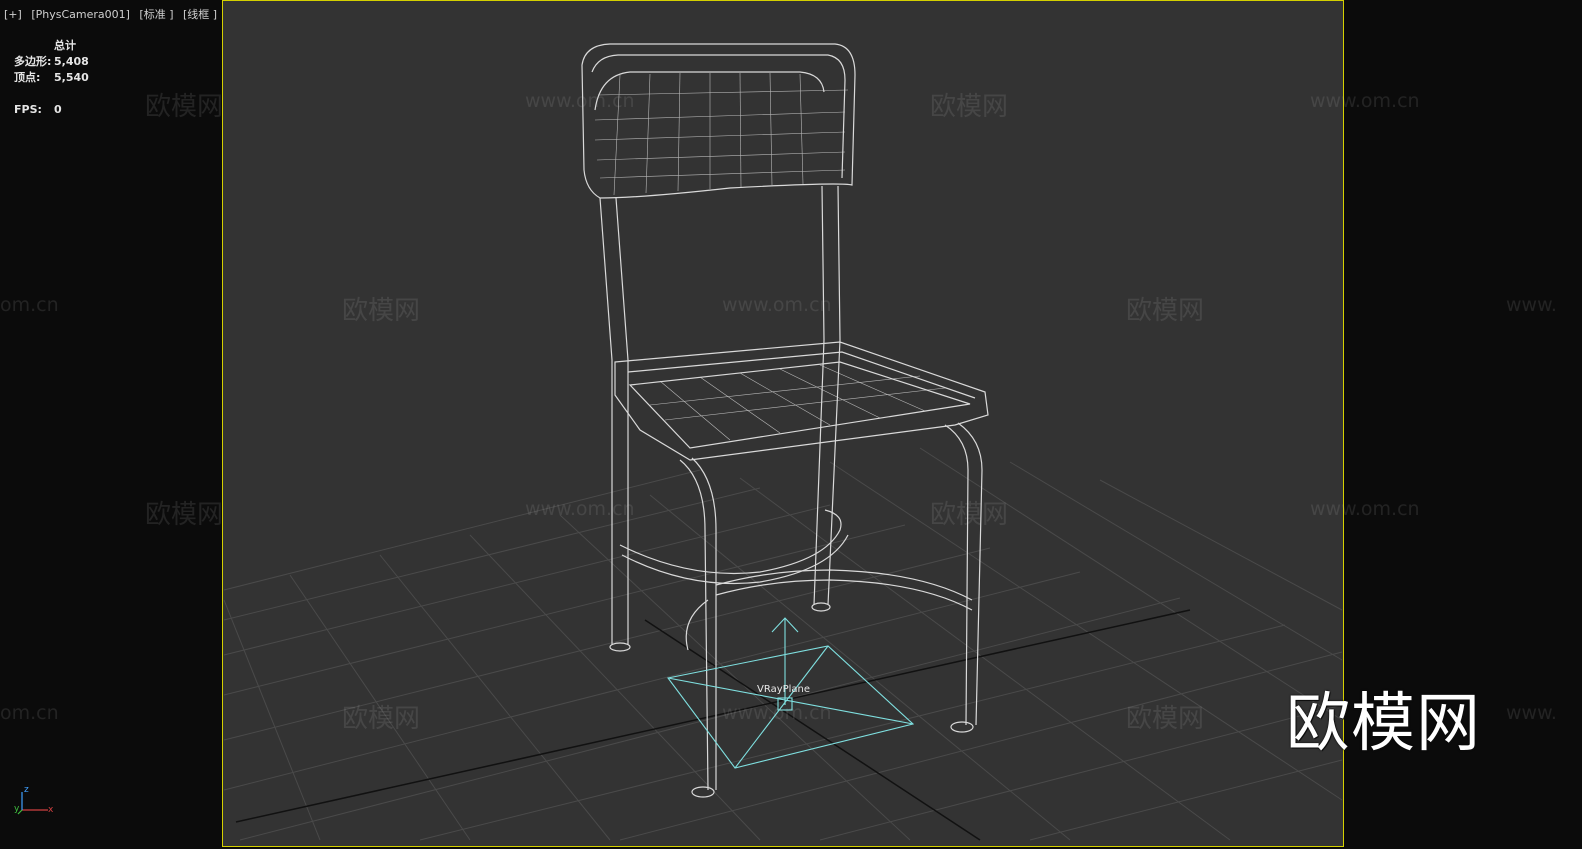 The width and height of the screenshot is (1582, 849). What do you see at coordinates (784, 689) in the screenshot?
I see `vrayplane-label: VRayPlane` at bounding box center [784, 689].